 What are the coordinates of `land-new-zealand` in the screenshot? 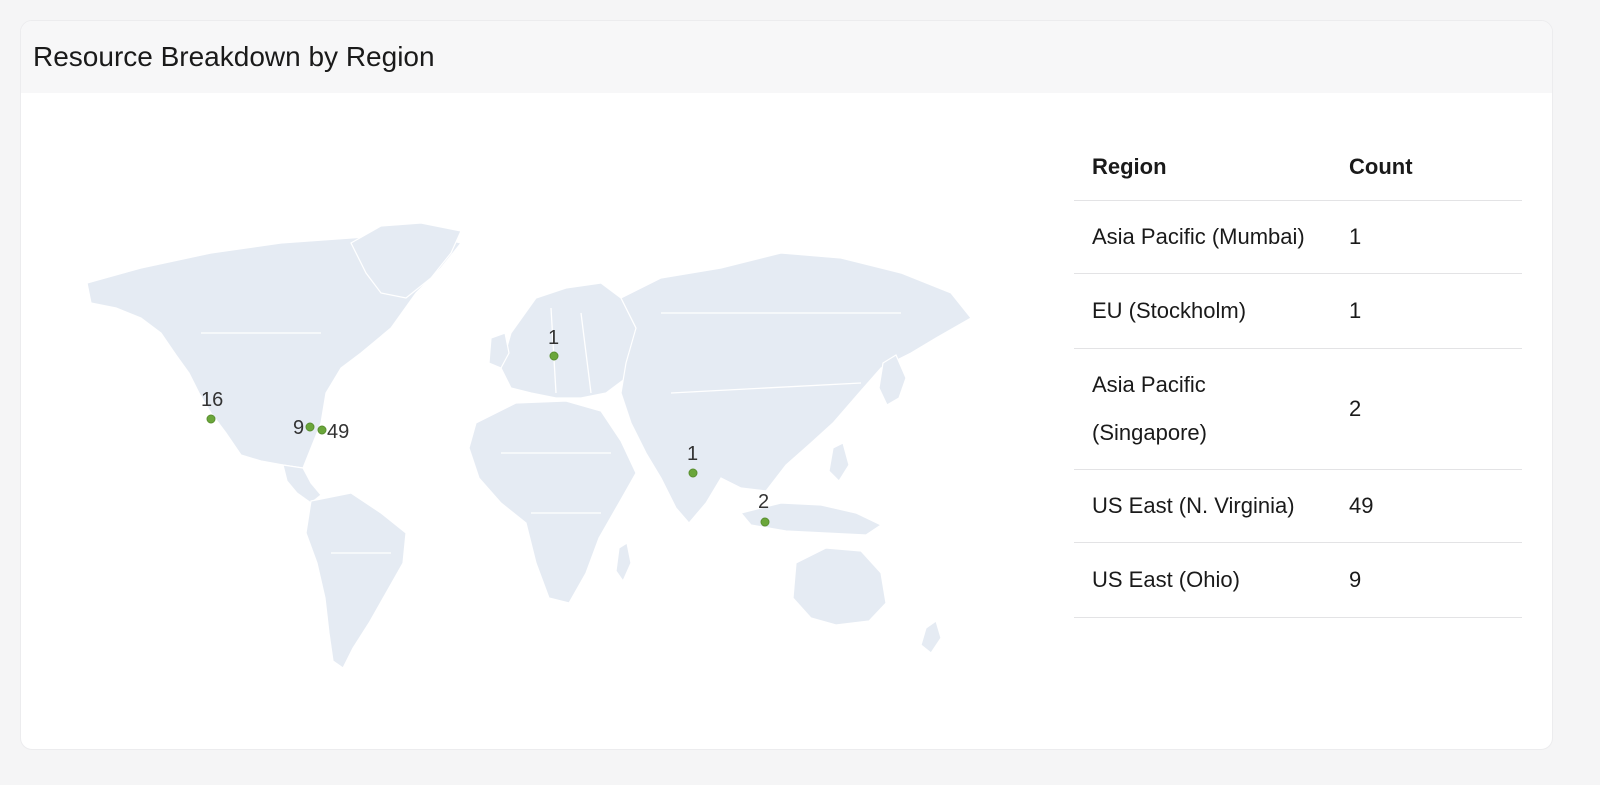 It's located at (931, 637).